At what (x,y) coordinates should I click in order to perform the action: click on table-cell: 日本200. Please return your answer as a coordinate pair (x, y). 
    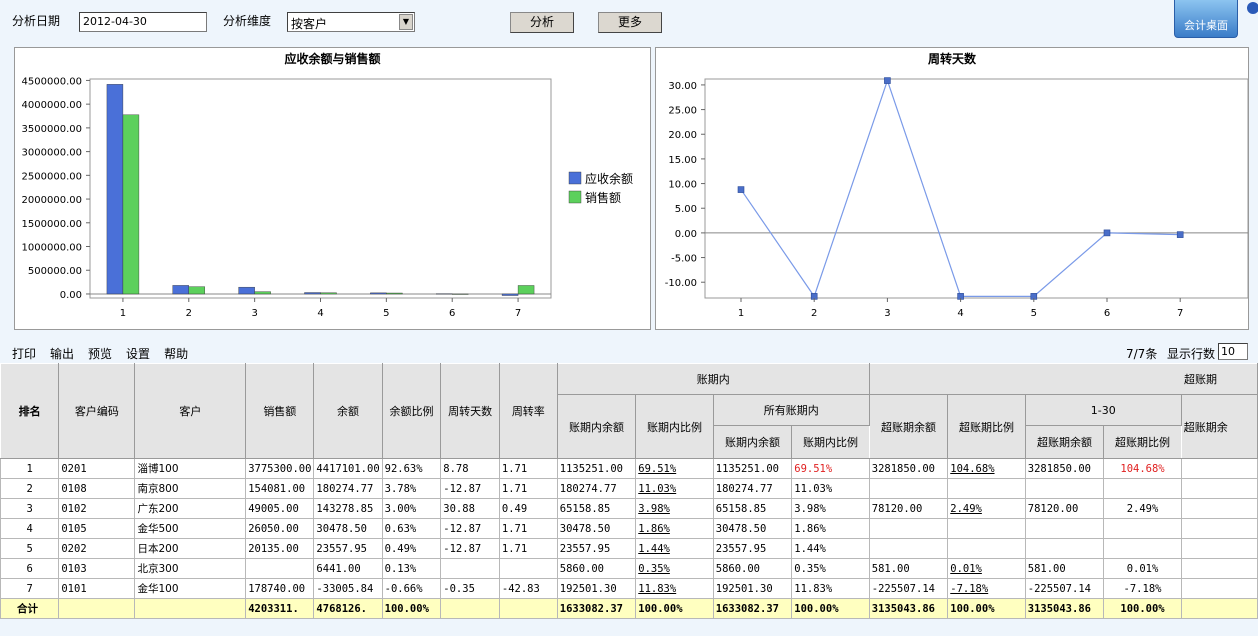
    Looking at the image, I should click on (190, 548).